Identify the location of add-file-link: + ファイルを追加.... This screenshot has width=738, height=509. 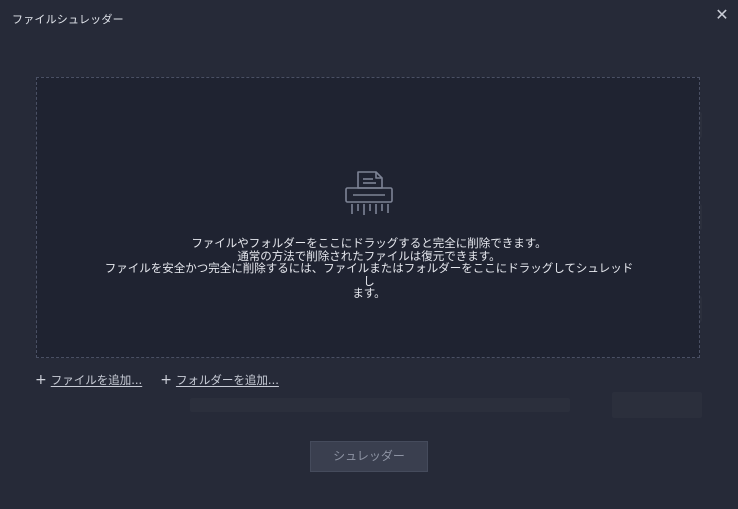
(88, 380).